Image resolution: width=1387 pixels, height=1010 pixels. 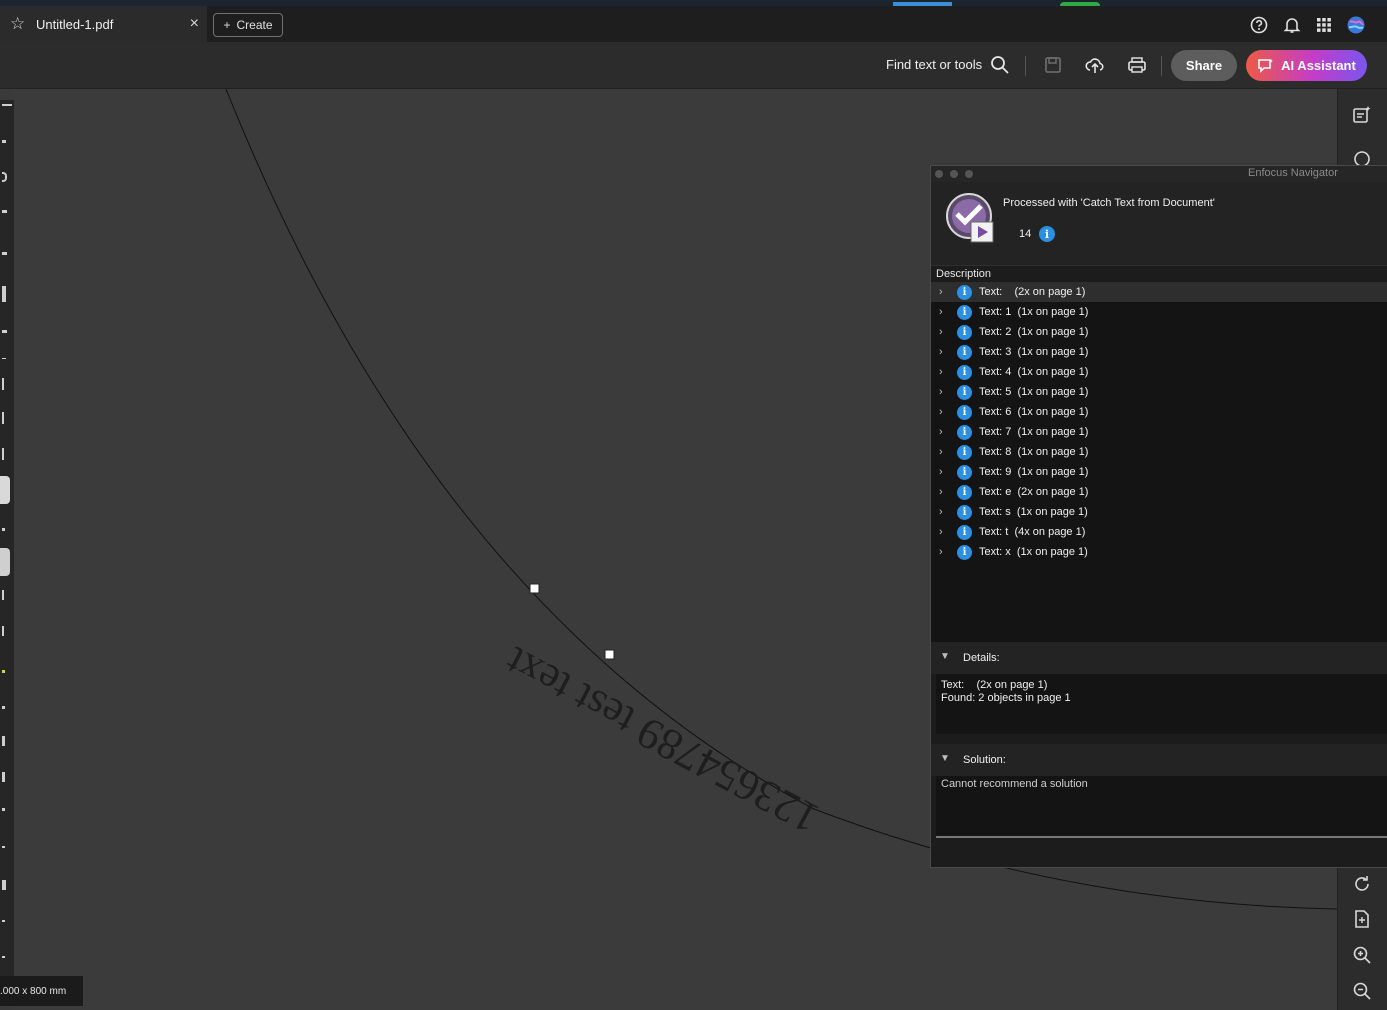 What do you see at coordinates (1318, 65) in the screenshot?
I see `ai-assistant-label: AI Assistant` at bounding box center [1318, 65].